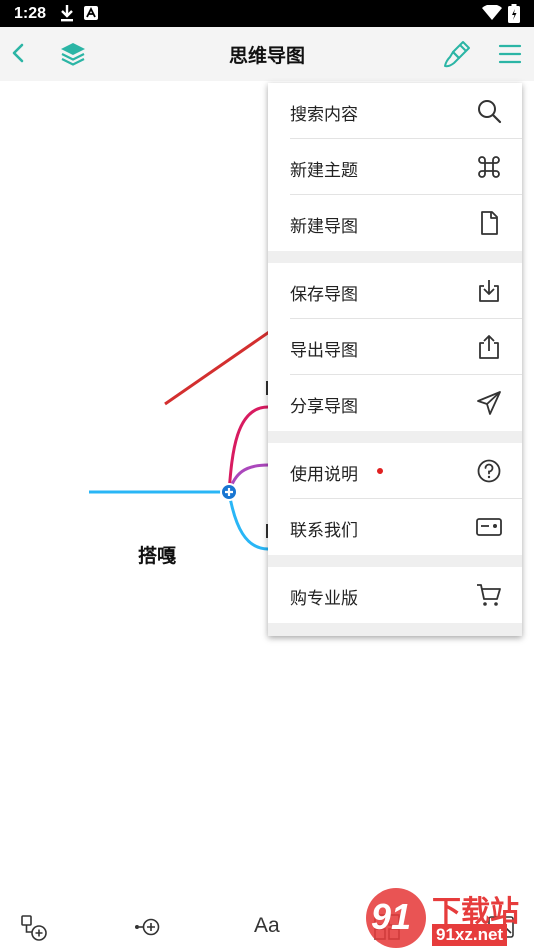 The height and width of the screenshot is (950, 534). Describe the element at coordinates (324, 114) in the screenshot. I see `menu-item-label: 搜索内容` at that location.